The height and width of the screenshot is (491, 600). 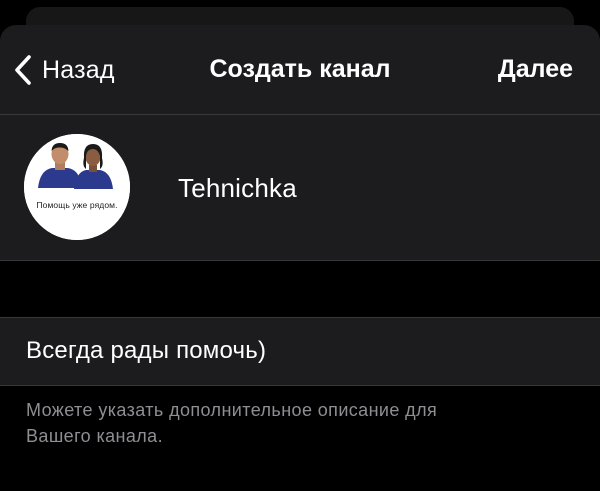 I want to click on avatar-photo, so click(x=77, y=187).